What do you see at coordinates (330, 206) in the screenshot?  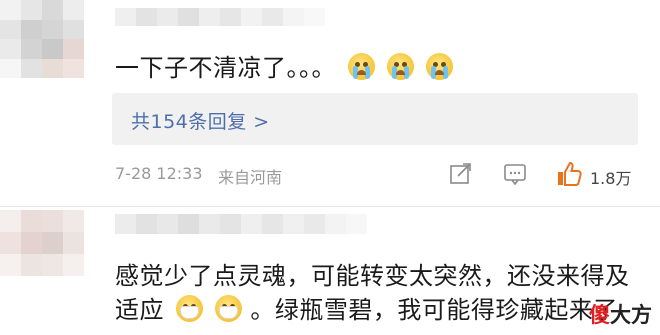 I see `divider` at bounding box center [330, 206].